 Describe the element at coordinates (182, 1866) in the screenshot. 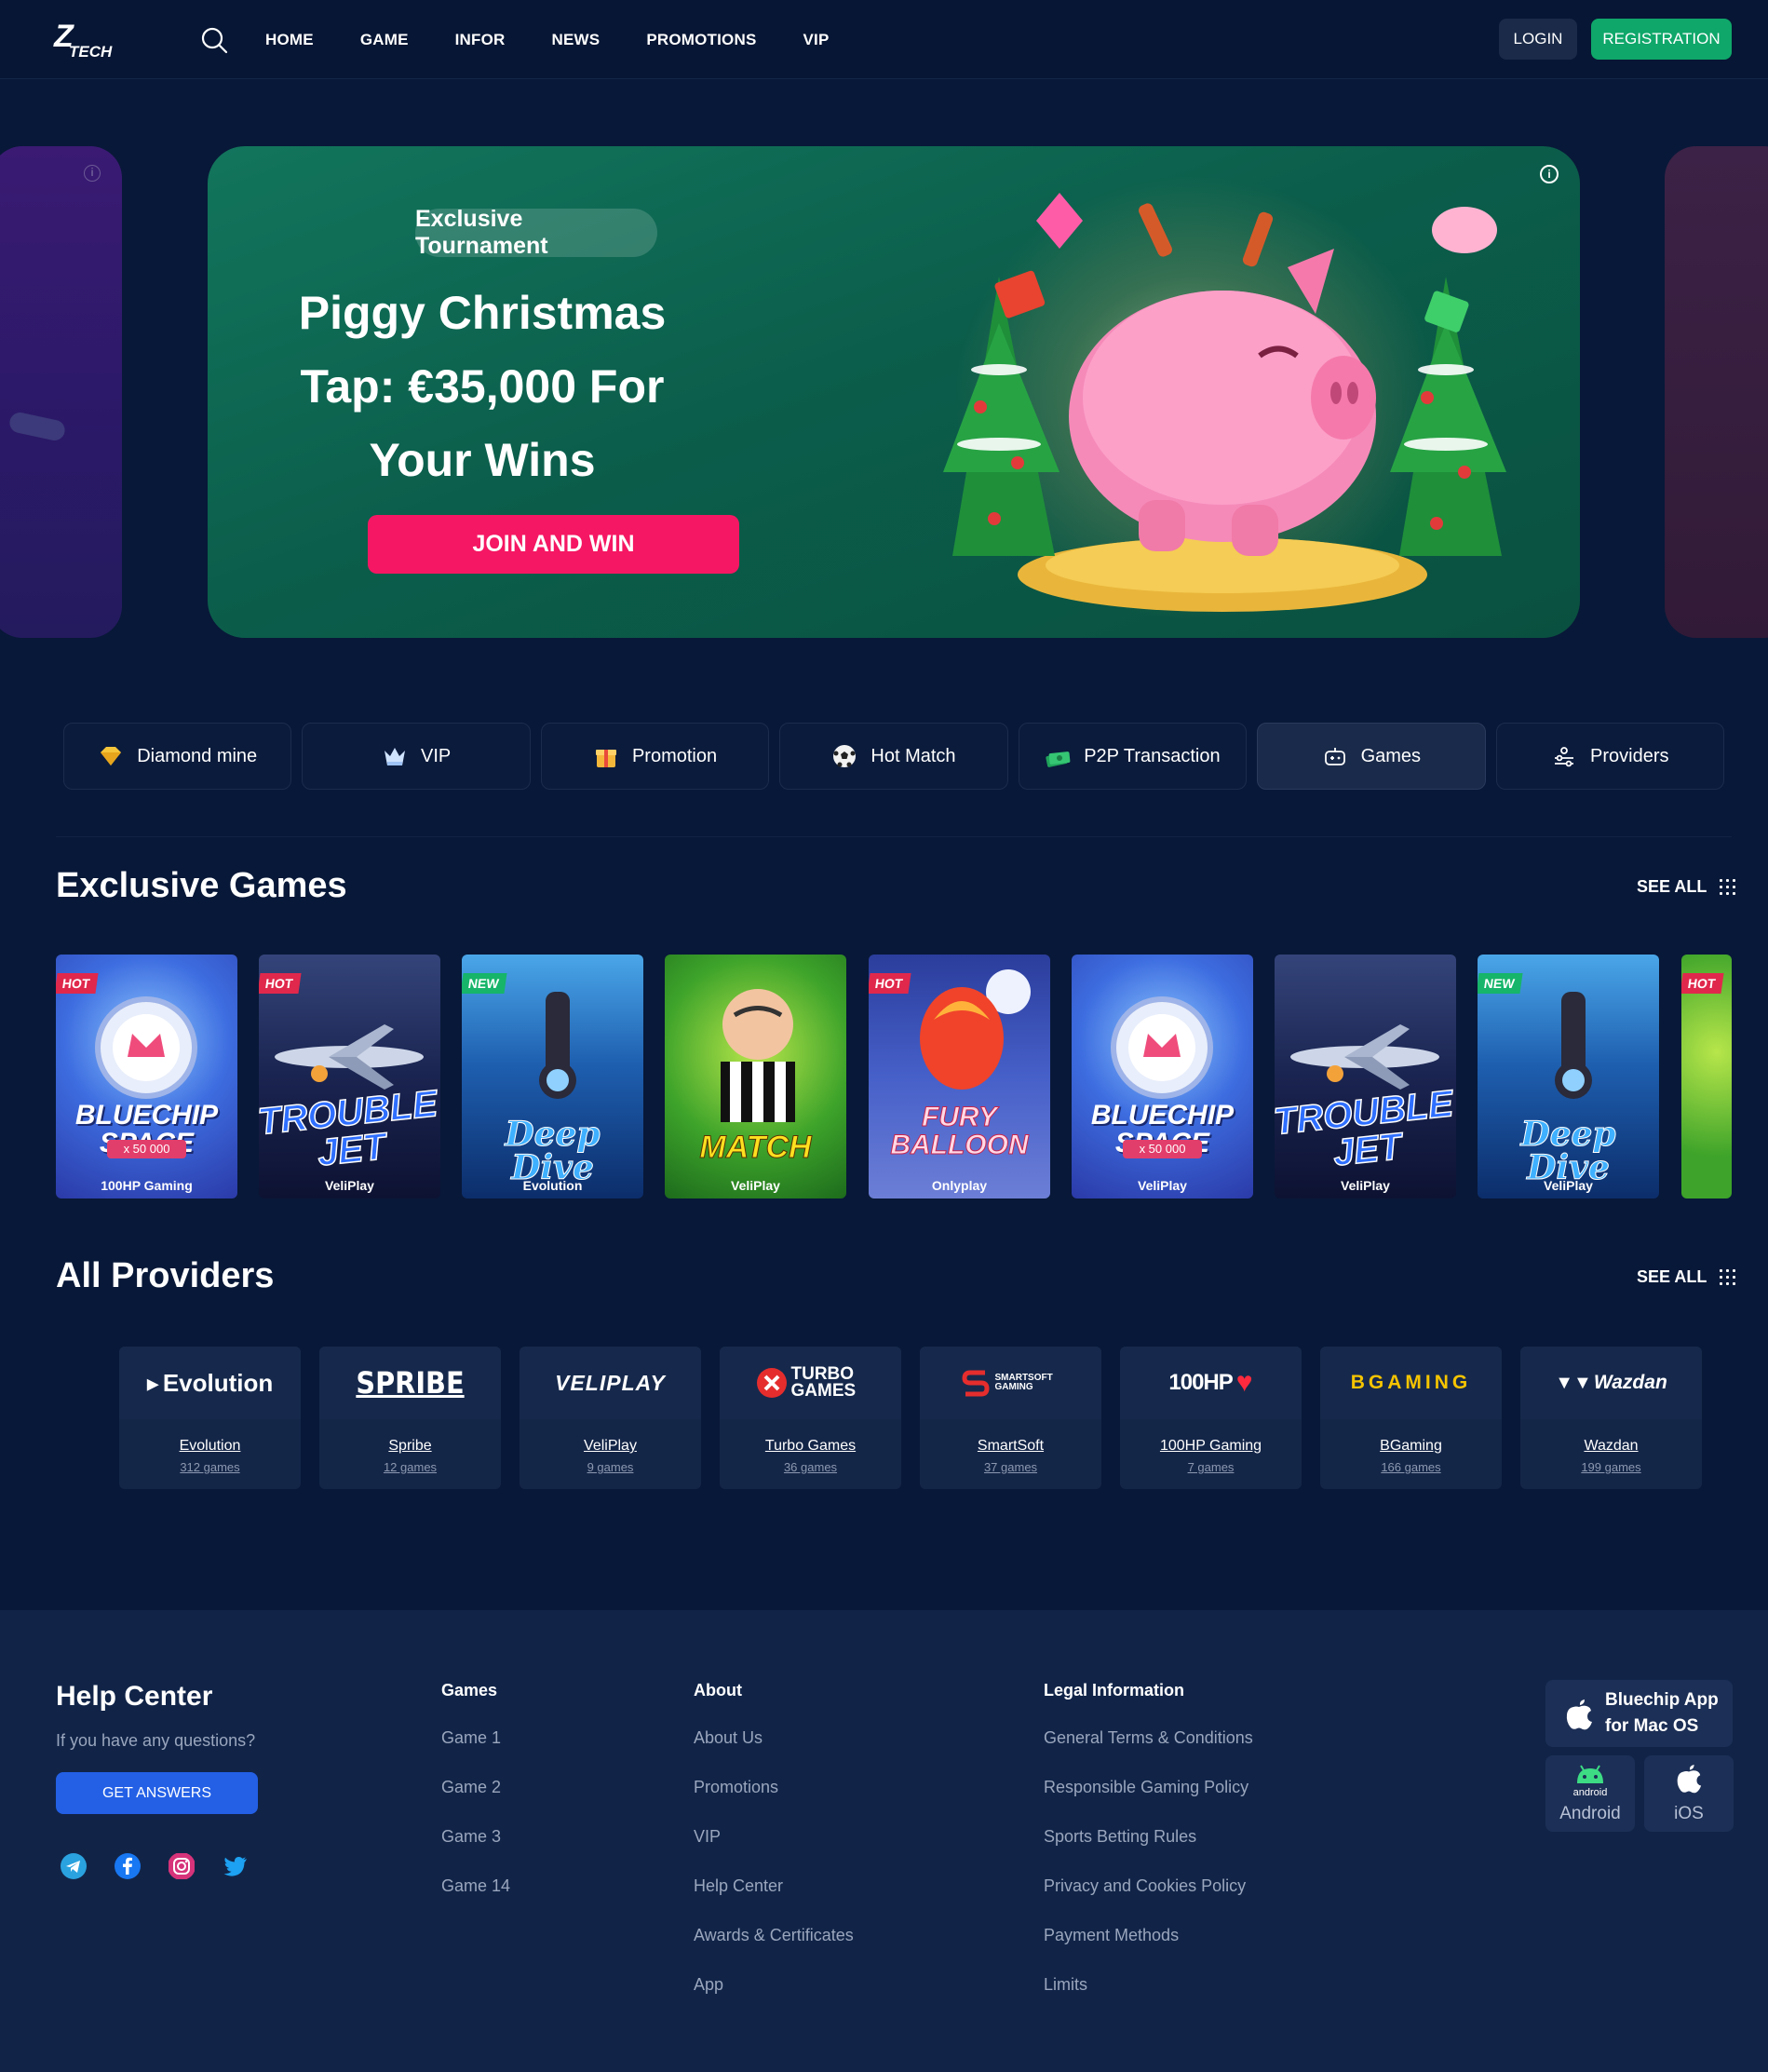

I see `instagram-icon` at that location.